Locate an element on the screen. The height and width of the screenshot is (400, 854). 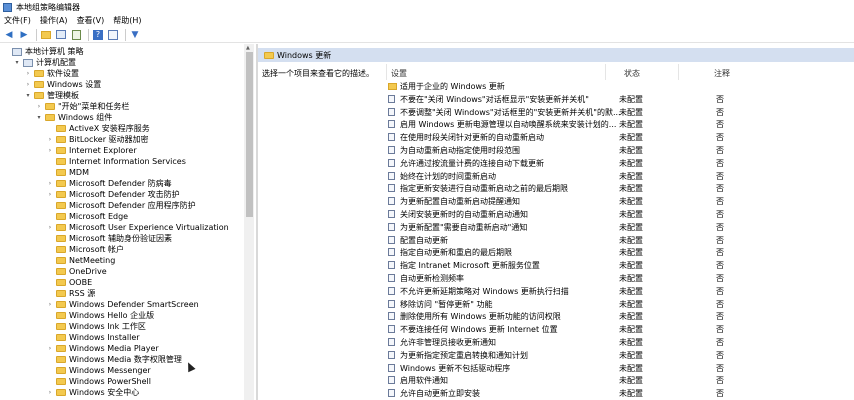
setting-name: 关闭安装更新时的自动重新启动通知 is located at coordinates (464, 214).